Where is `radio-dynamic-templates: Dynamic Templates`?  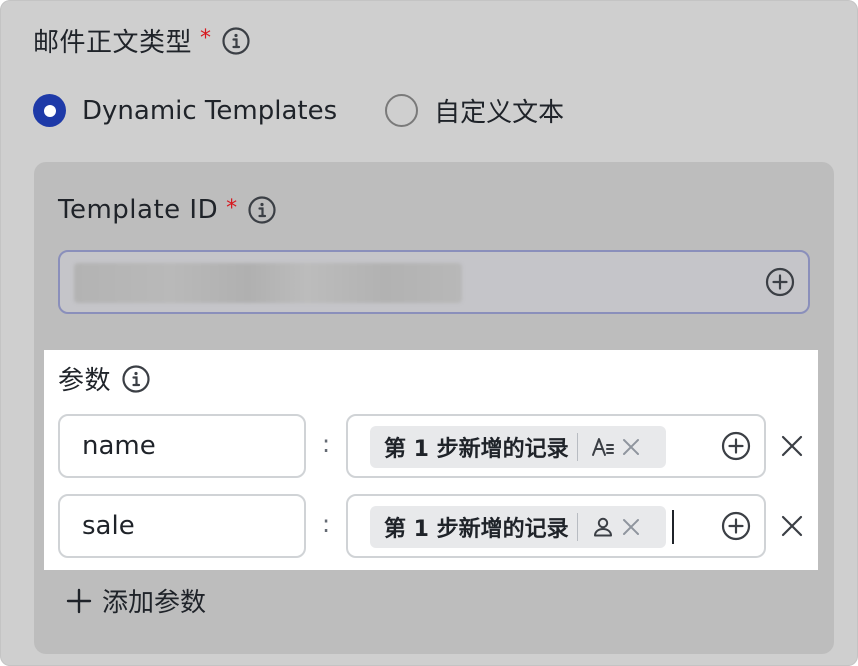 radio-dynamic-templates: Dynamic Templates is located at coordinates (185, 110).